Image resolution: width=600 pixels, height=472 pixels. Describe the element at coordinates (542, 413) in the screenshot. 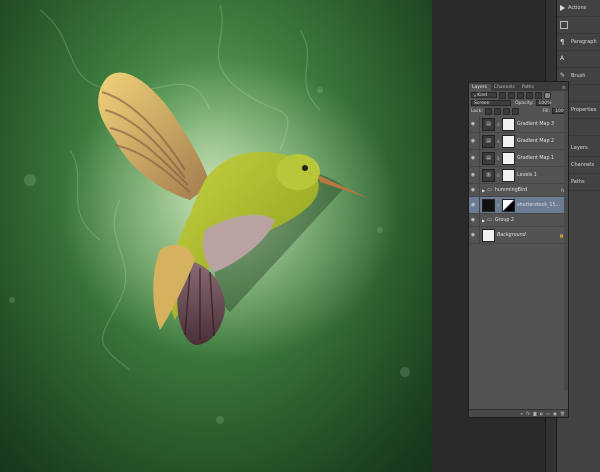

I see `new-adjustment-icon: ◐` at that location.